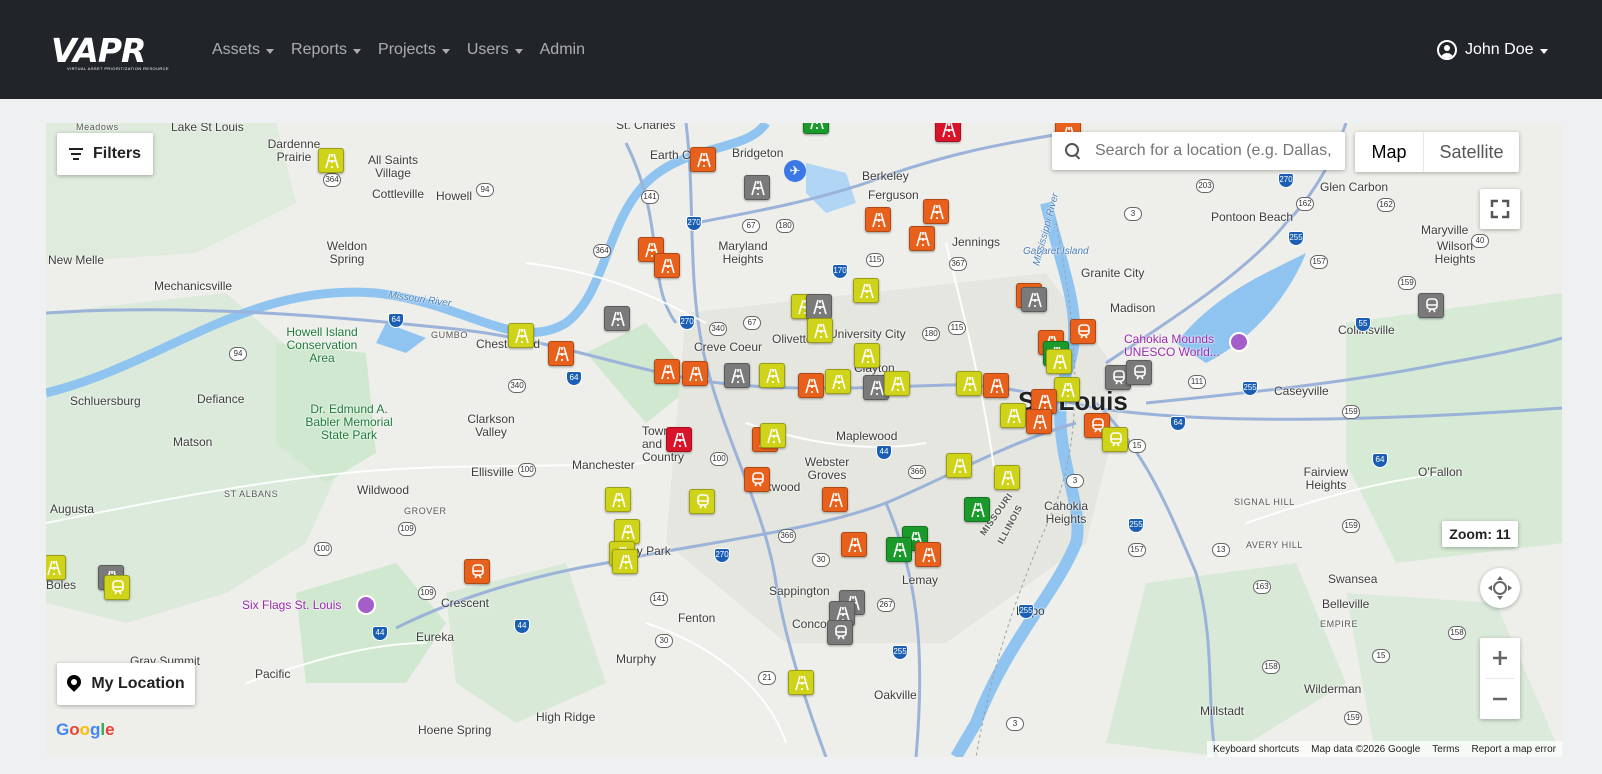 The height and width of the screenshot is (774, 1602). Describe the element at coordinates (414, 50) in the screenshot. I see `nav-projects: Projects` at that location.